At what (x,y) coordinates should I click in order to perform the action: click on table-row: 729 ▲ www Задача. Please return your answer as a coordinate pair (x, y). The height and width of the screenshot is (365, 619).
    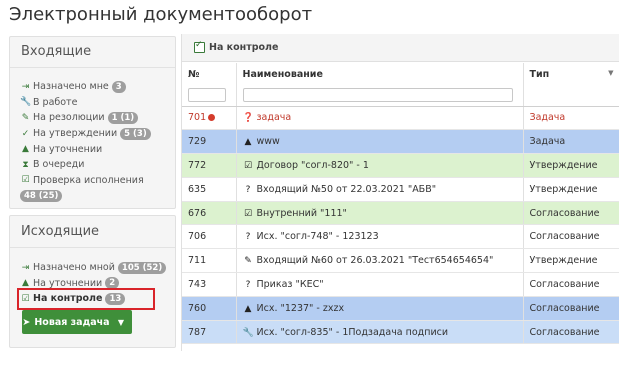
    Looking at the image, I should click on (400, 142).